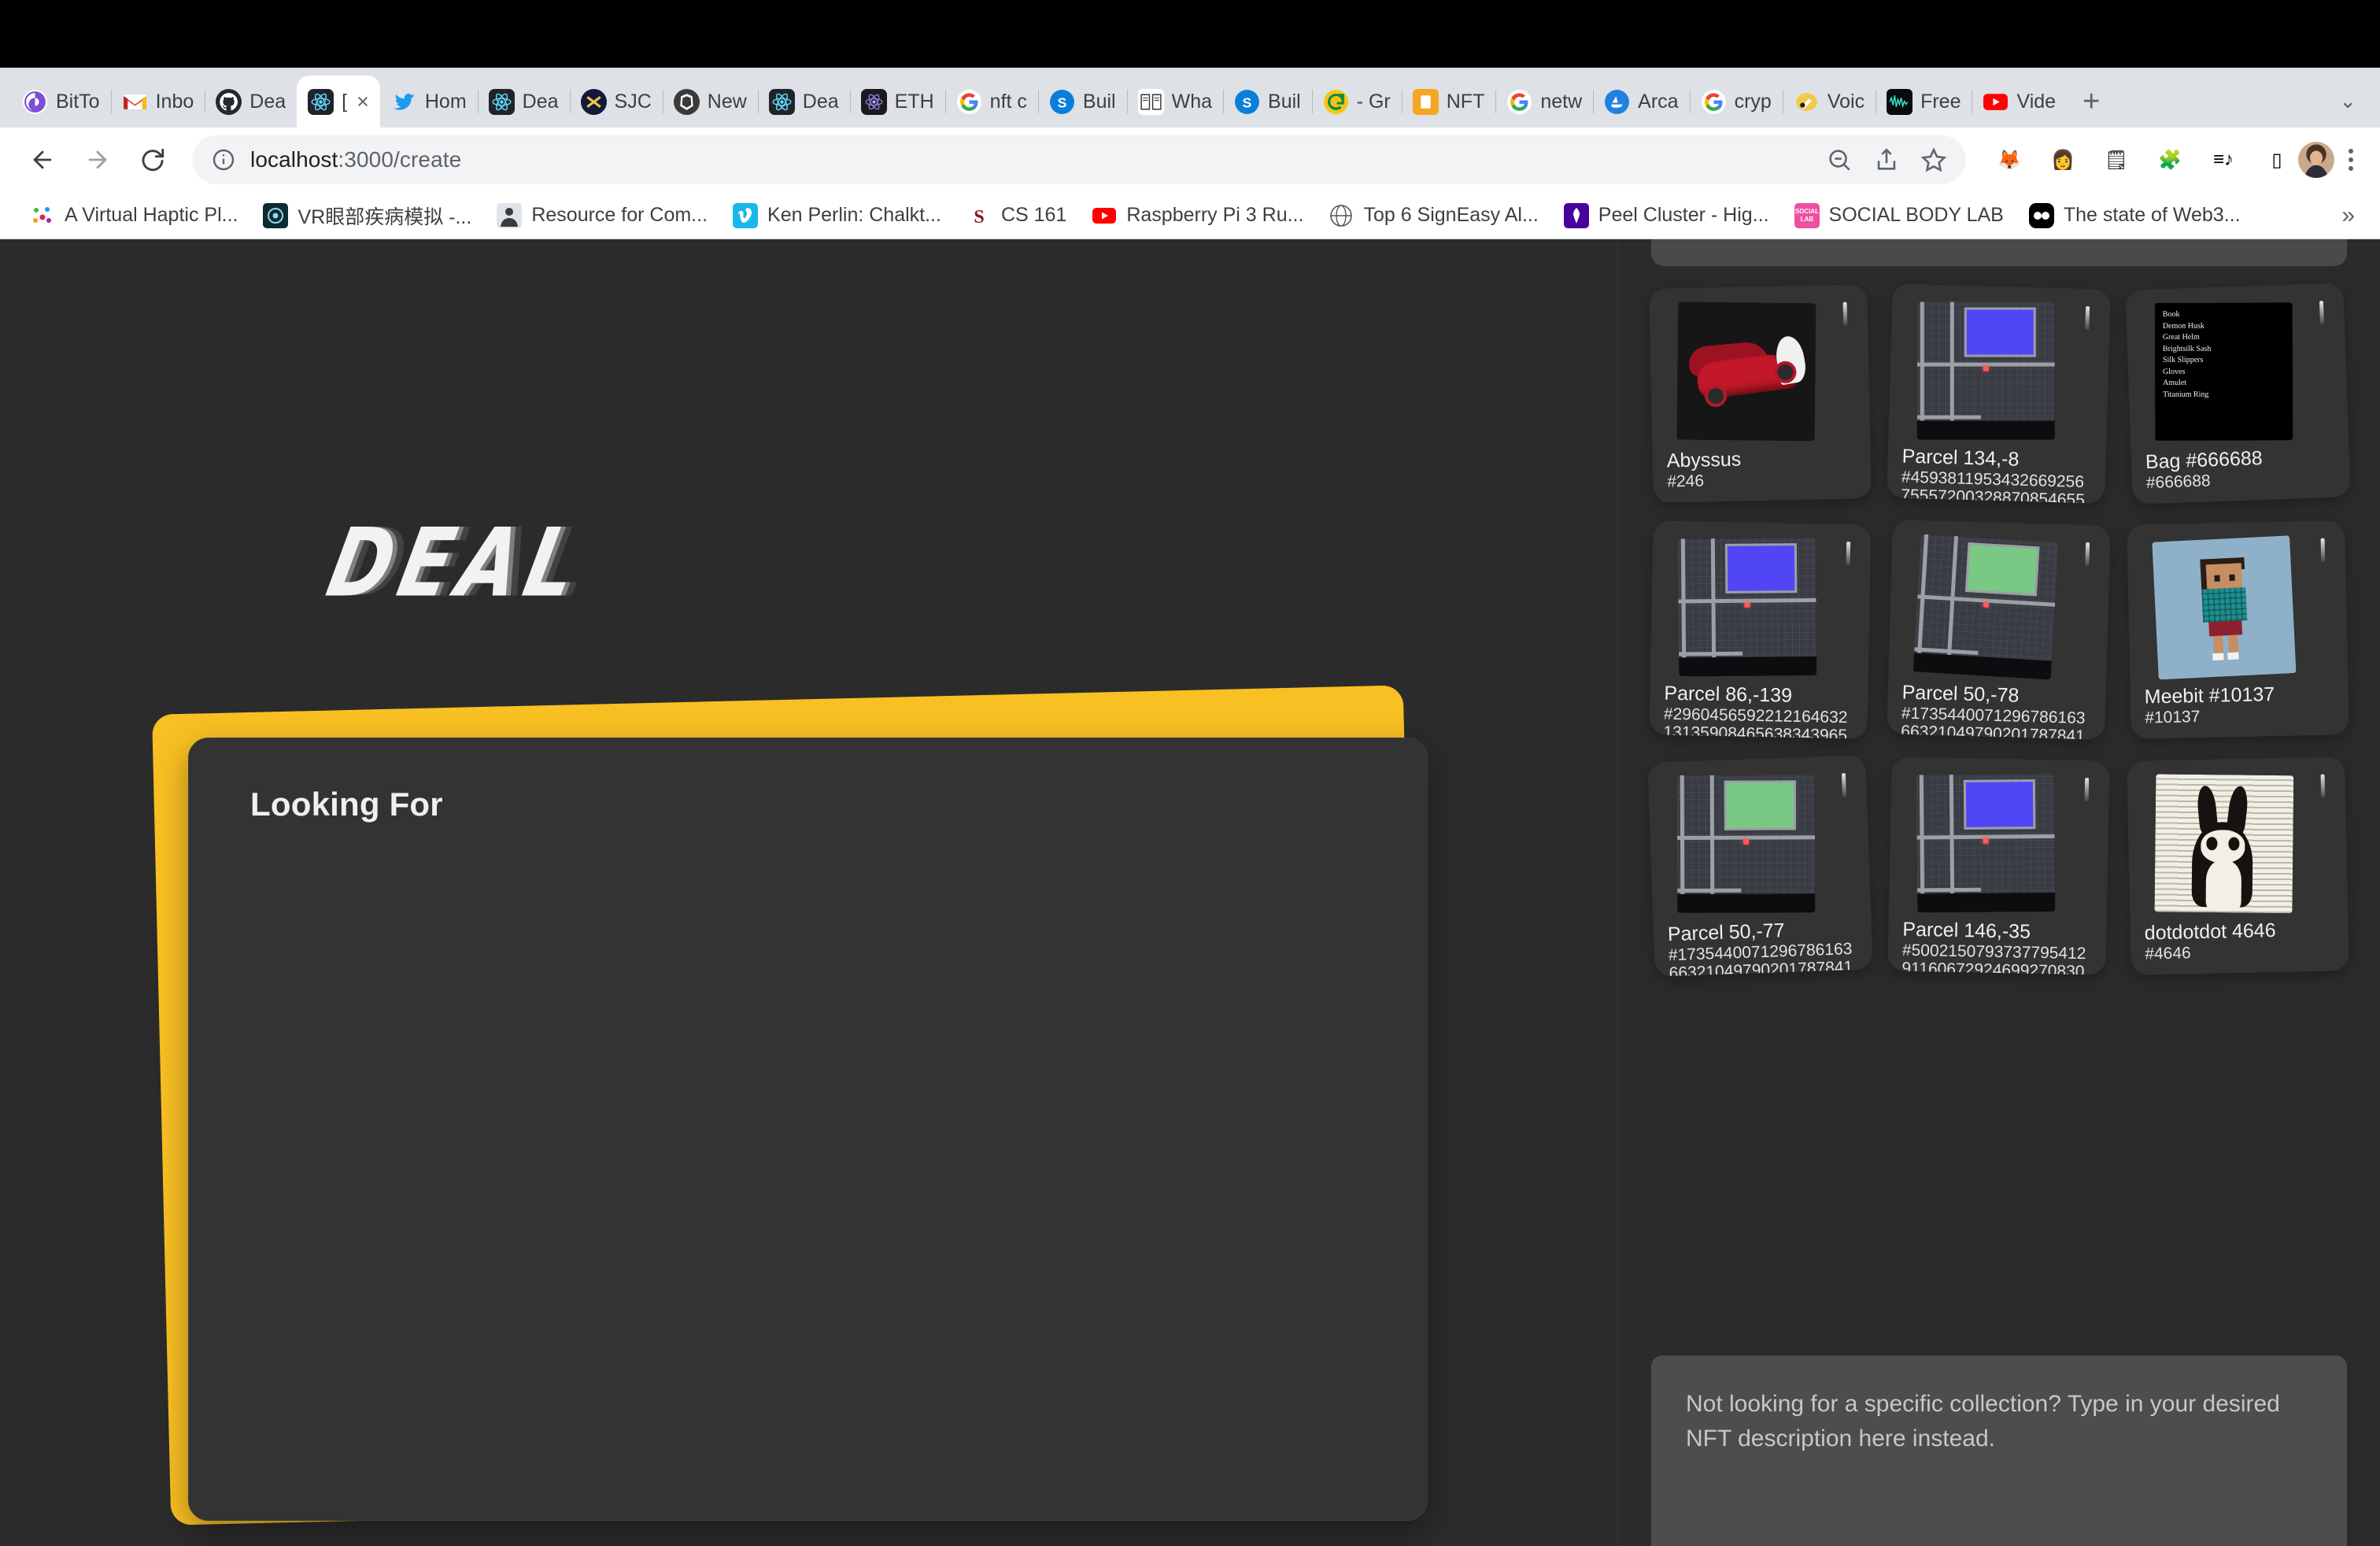  Describe the element at coordinates (1899, 216) in the screenshot. I see `bookmark-8: SOCIAL LAB SOCIAL BODY LAB` at that location.